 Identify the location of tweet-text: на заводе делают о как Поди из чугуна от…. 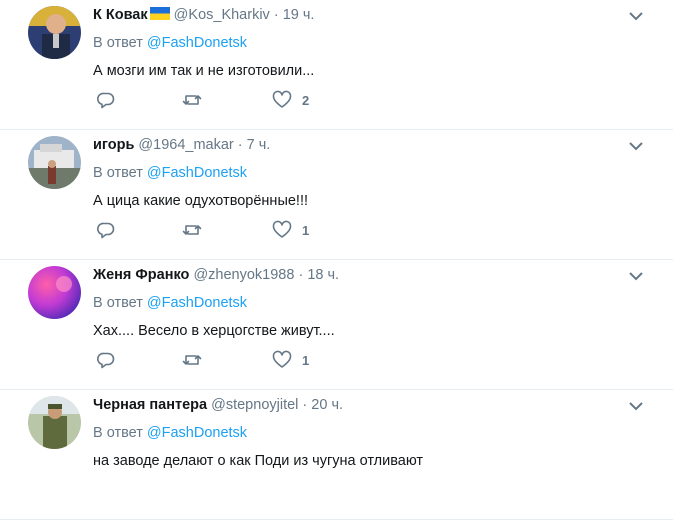
(258, 461).